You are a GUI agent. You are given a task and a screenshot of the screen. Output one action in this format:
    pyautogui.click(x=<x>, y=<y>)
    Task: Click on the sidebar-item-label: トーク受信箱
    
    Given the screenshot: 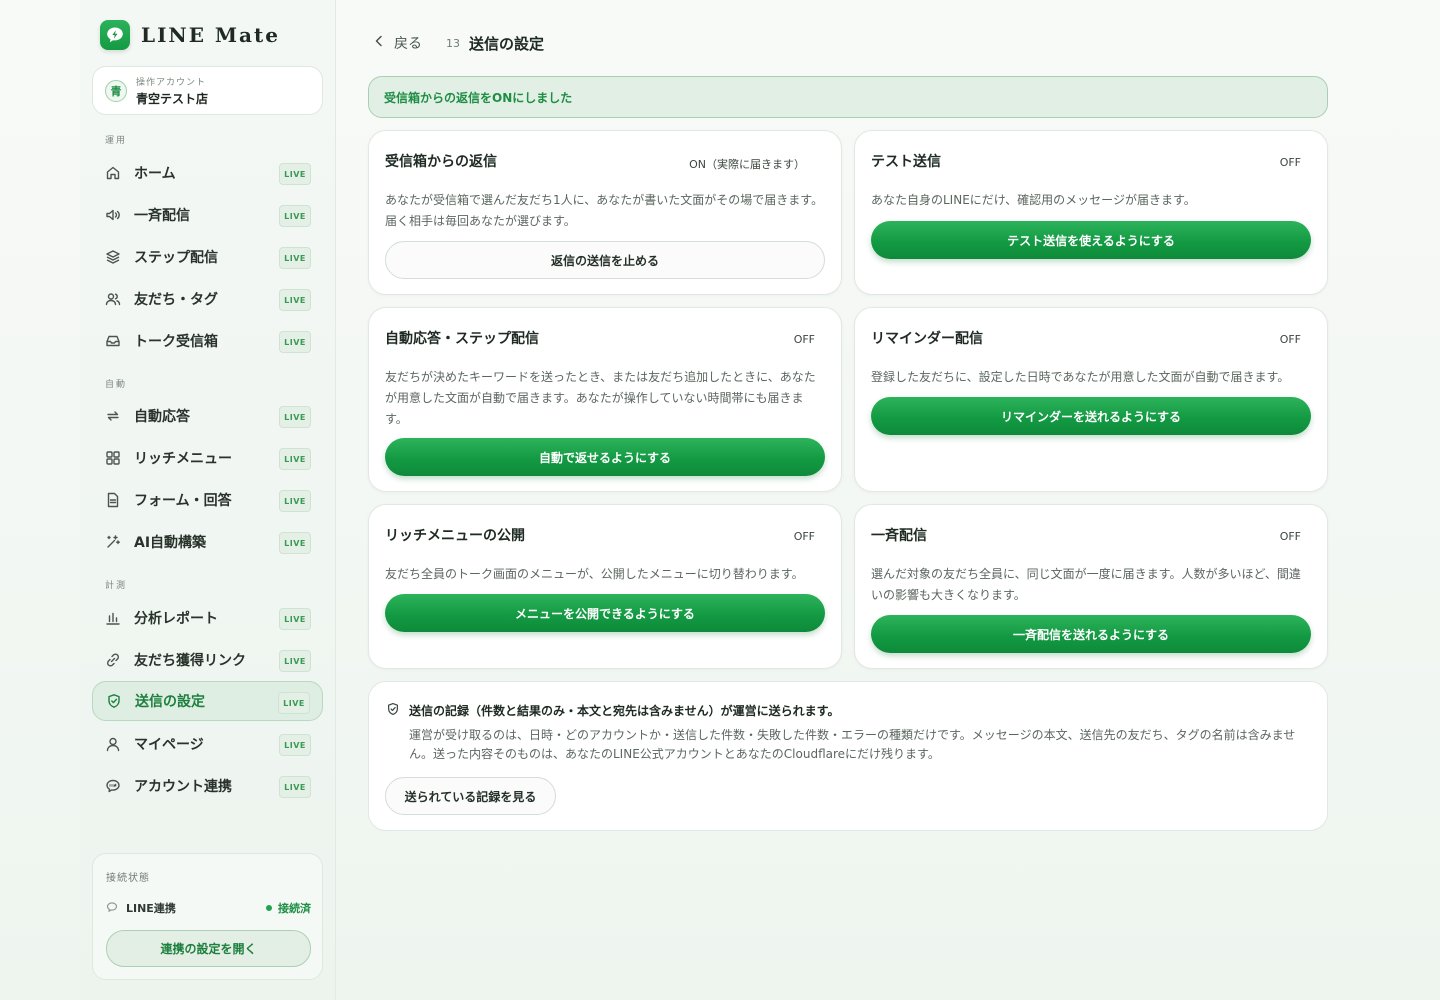 What is the action you would take?
    pyautogui.click(x=176, y=342)
    